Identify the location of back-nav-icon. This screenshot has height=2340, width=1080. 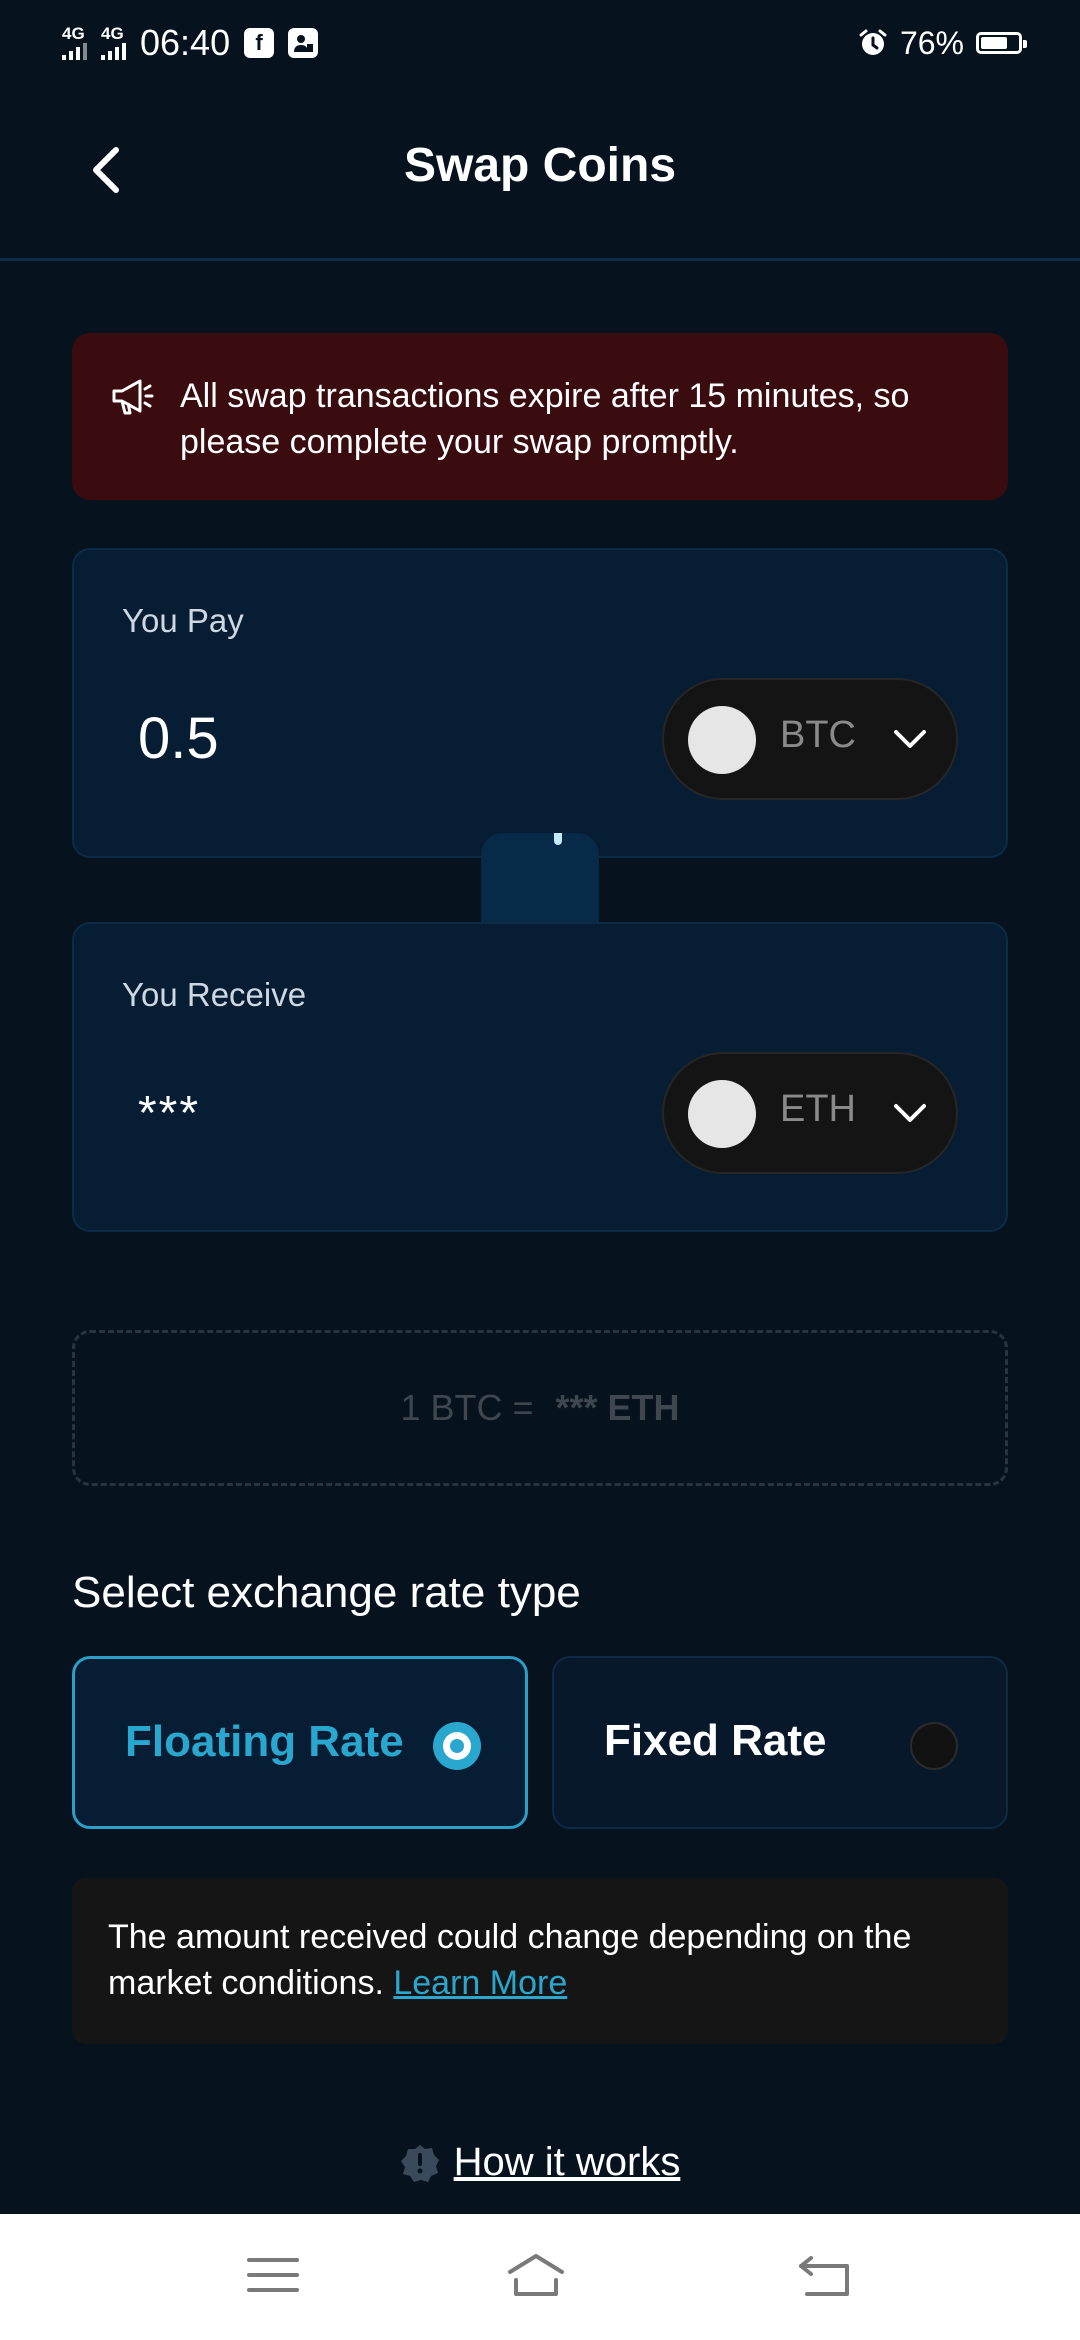
(825, 2275).